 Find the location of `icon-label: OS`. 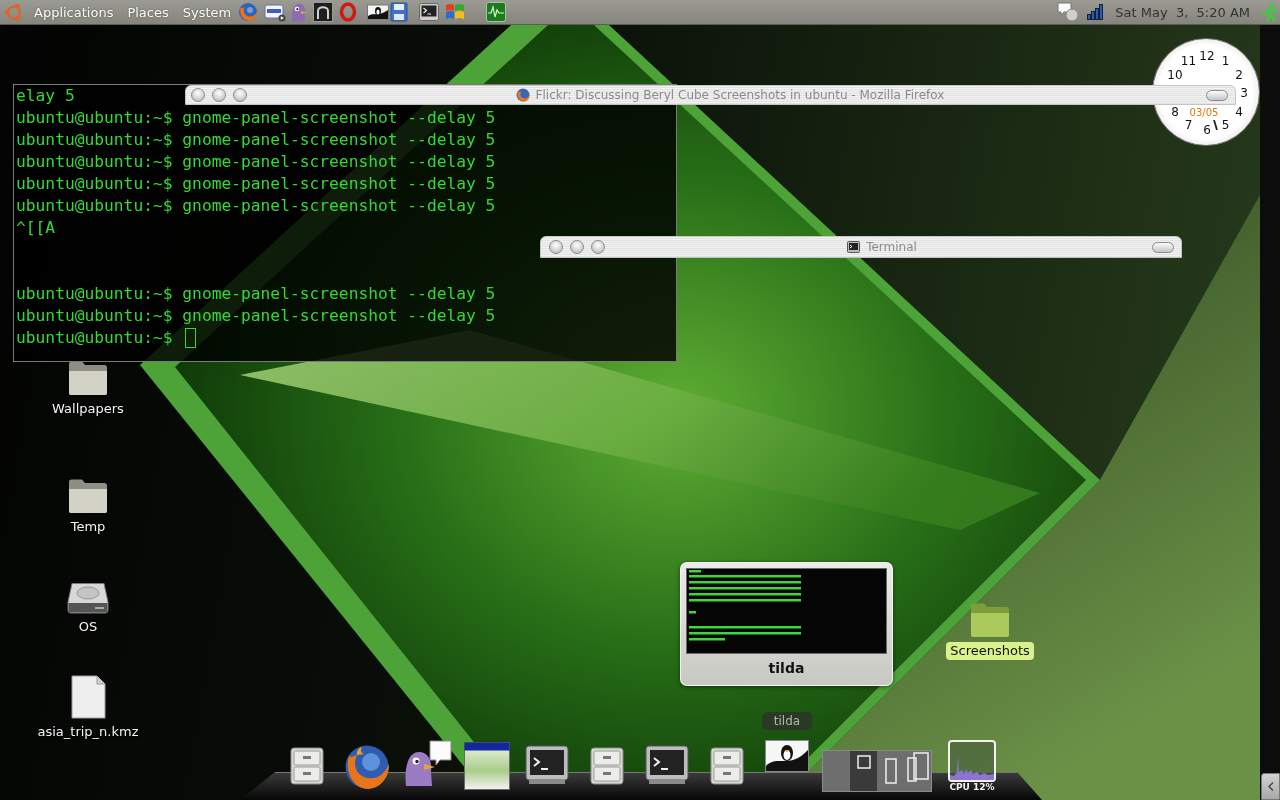

icon-label: OS is located at coordinates (88, 627).